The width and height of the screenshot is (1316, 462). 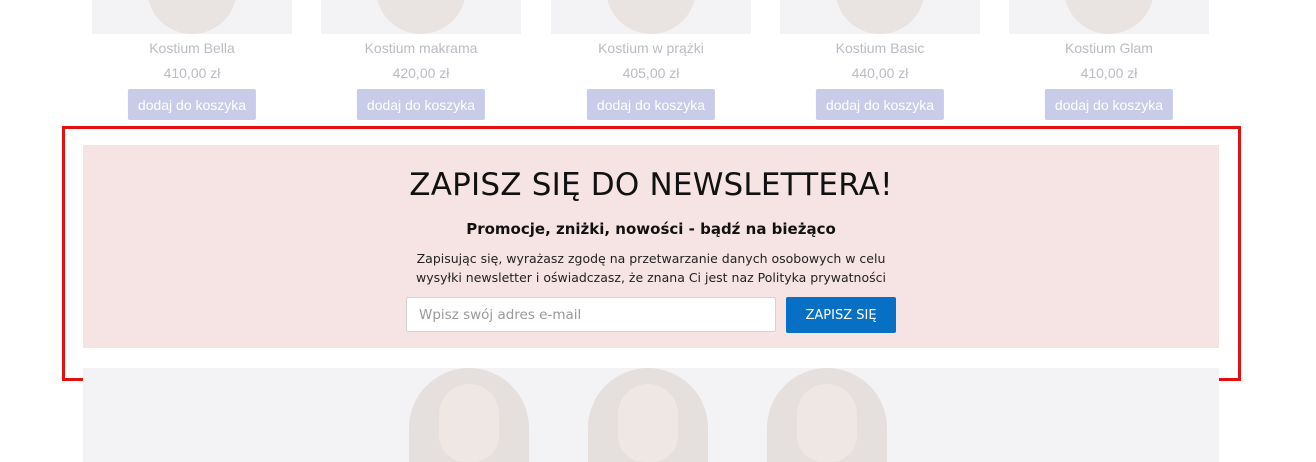 What do you see at coordinates (651, 73) in the screenshot?
I see `product-price: 405,00 zł` at bounding box center [651, 73].